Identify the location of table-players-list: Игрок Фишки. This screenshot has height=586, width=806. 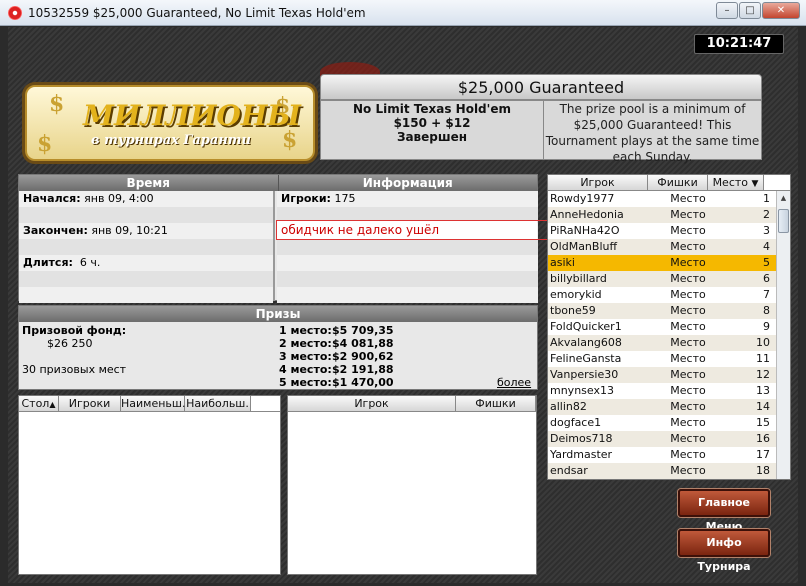
(412, 485).